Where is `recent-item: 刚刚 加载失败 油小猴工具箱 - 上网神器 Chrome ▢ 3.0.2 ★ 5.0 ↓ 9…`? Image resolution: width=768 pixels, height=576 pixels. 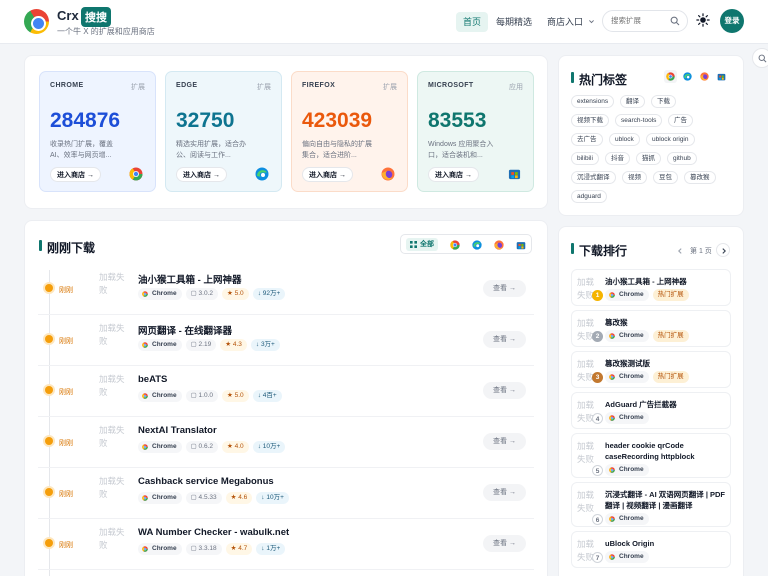
recent-item: 刚刚 加载失败 油小猴工具箱 - 上网神器 Chrome ▢ 3.0.2 ★ 5.0 ↓ 9… is located at coordinates (286, 289).